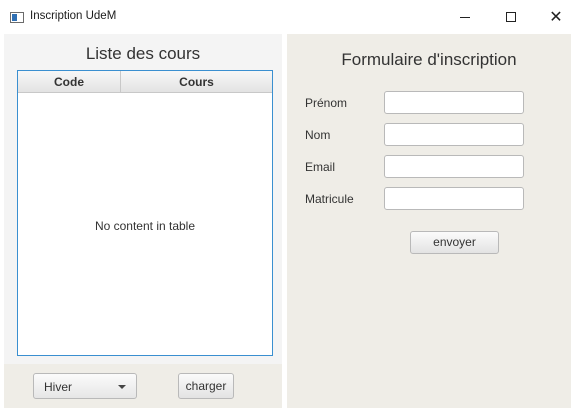  Describe the element at coordinates (329, 199) in the screenshot. I see `student-id-label: Matricule` at that location.